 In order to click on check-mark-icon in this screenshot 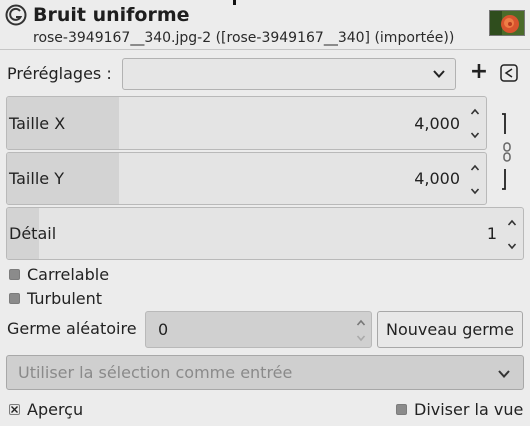, I will do `click(14, 409)`.